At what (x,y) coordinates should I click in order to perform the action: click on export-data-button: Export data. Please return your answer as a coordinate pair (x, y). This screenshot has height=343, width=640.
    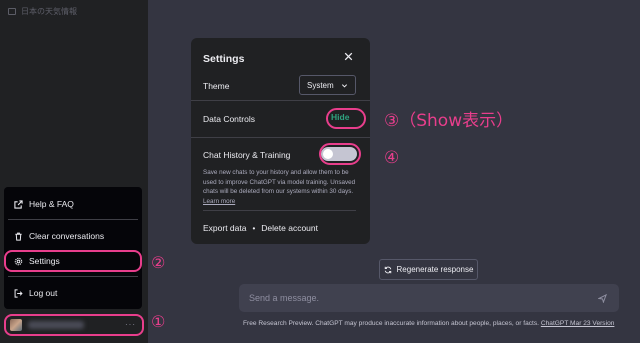
    Looking at the image, I should click on (224, 228).